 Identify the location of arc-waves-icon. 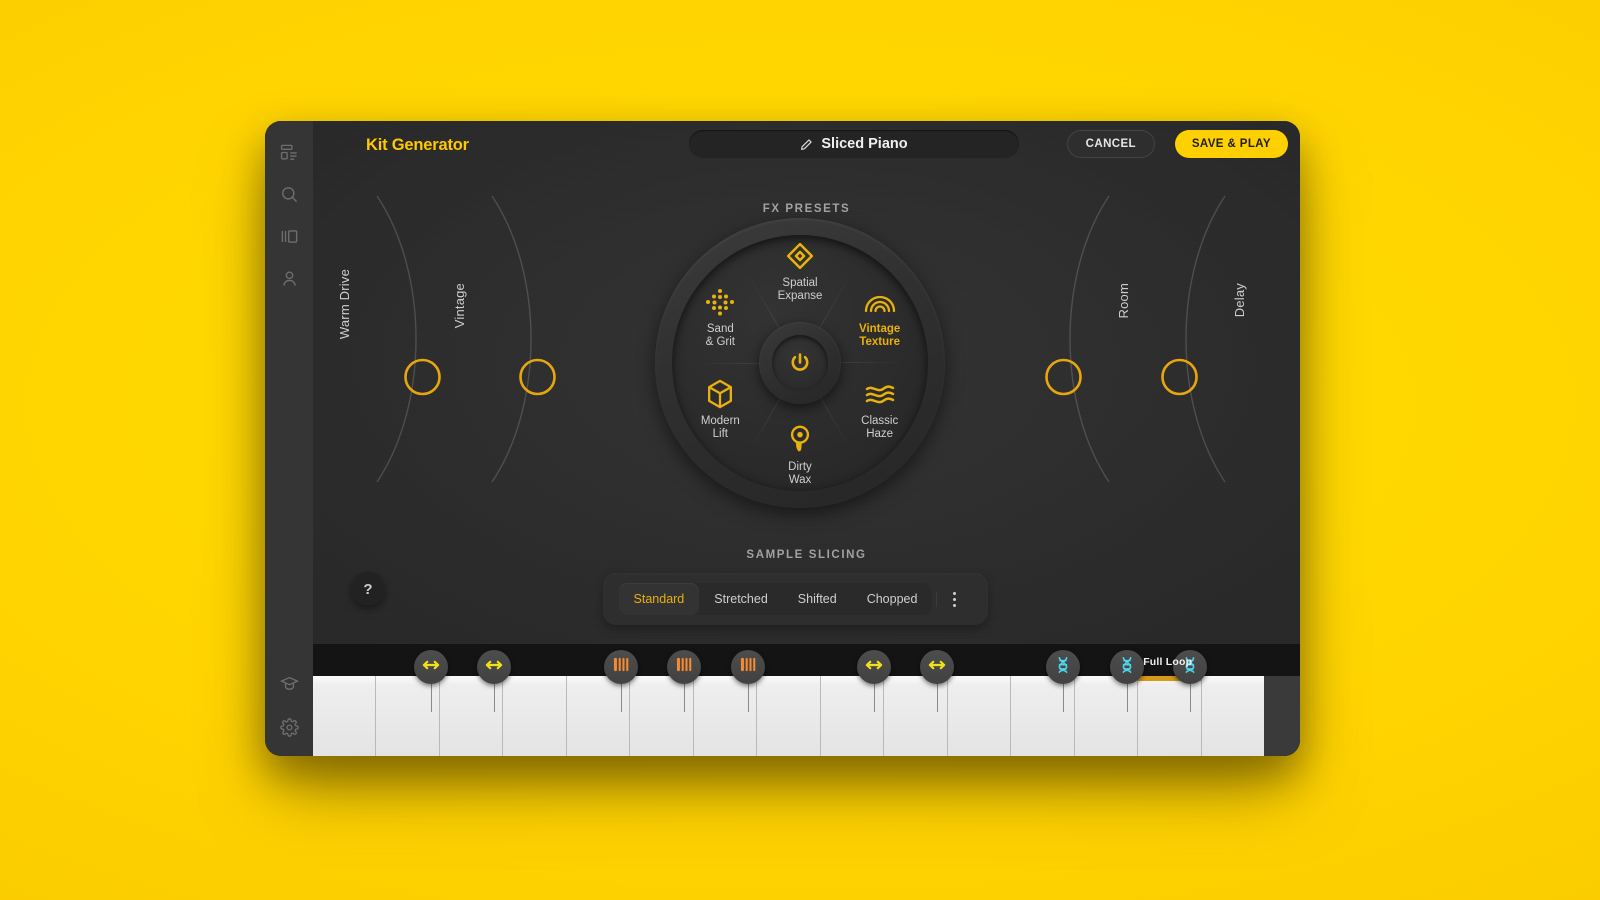
(880, 302).